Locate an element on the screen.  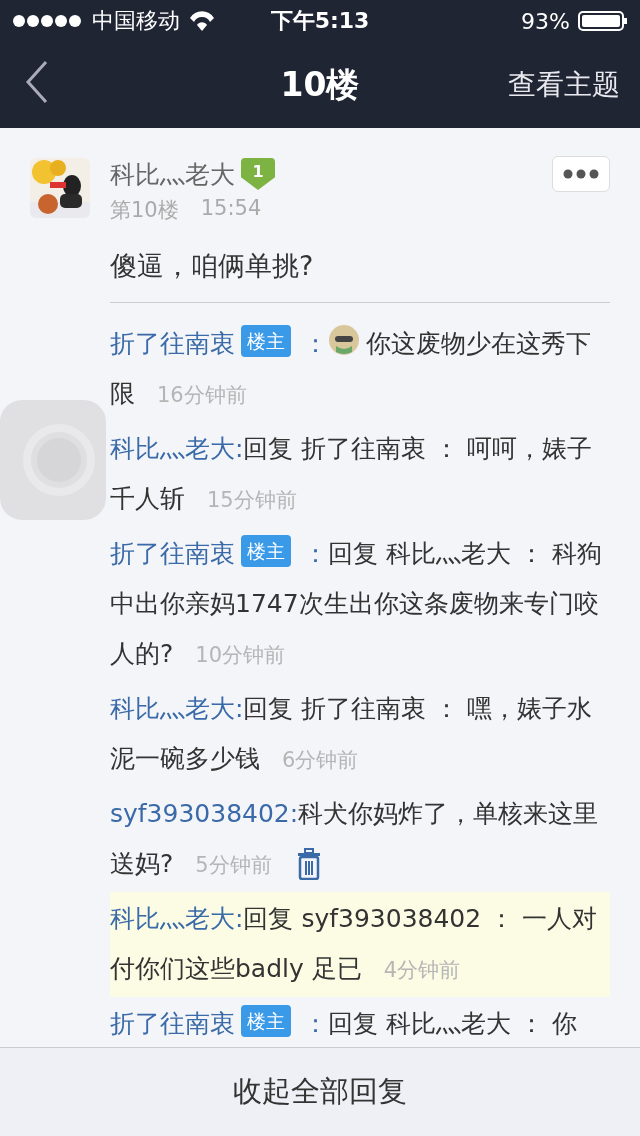
wifi-icon is located at coordinates (202, 21).